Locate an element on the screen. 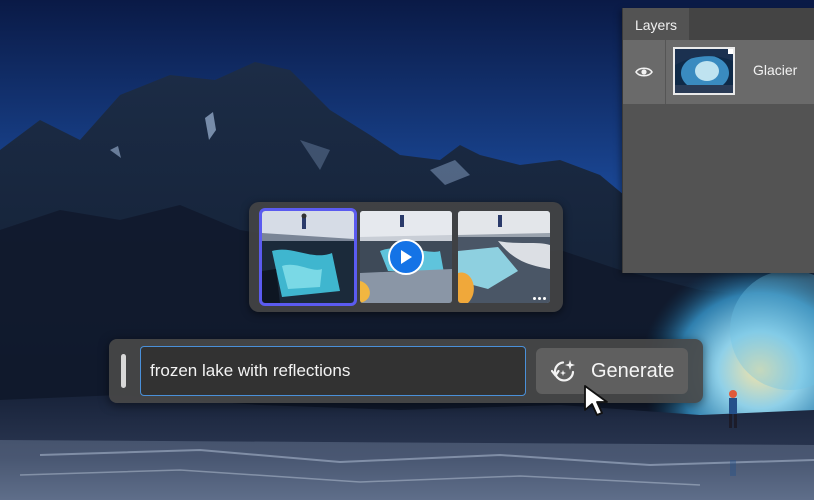 Image resolution: width=814 pixels, height=500 pixels. layer-visibility-toggle is located at coordinates (644, 72).